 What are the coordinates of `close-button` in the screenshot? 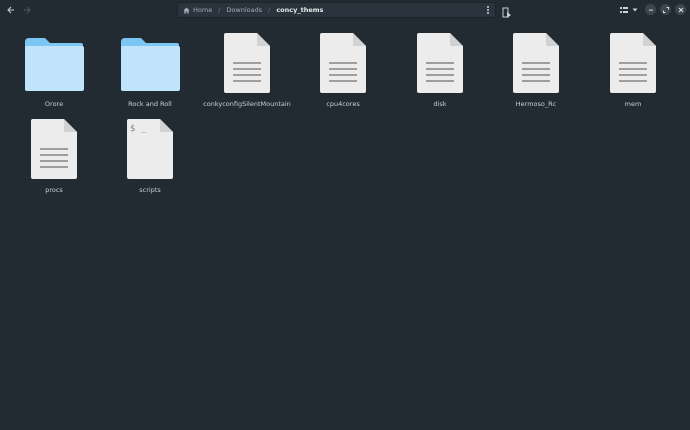 It's located at (680, 9).